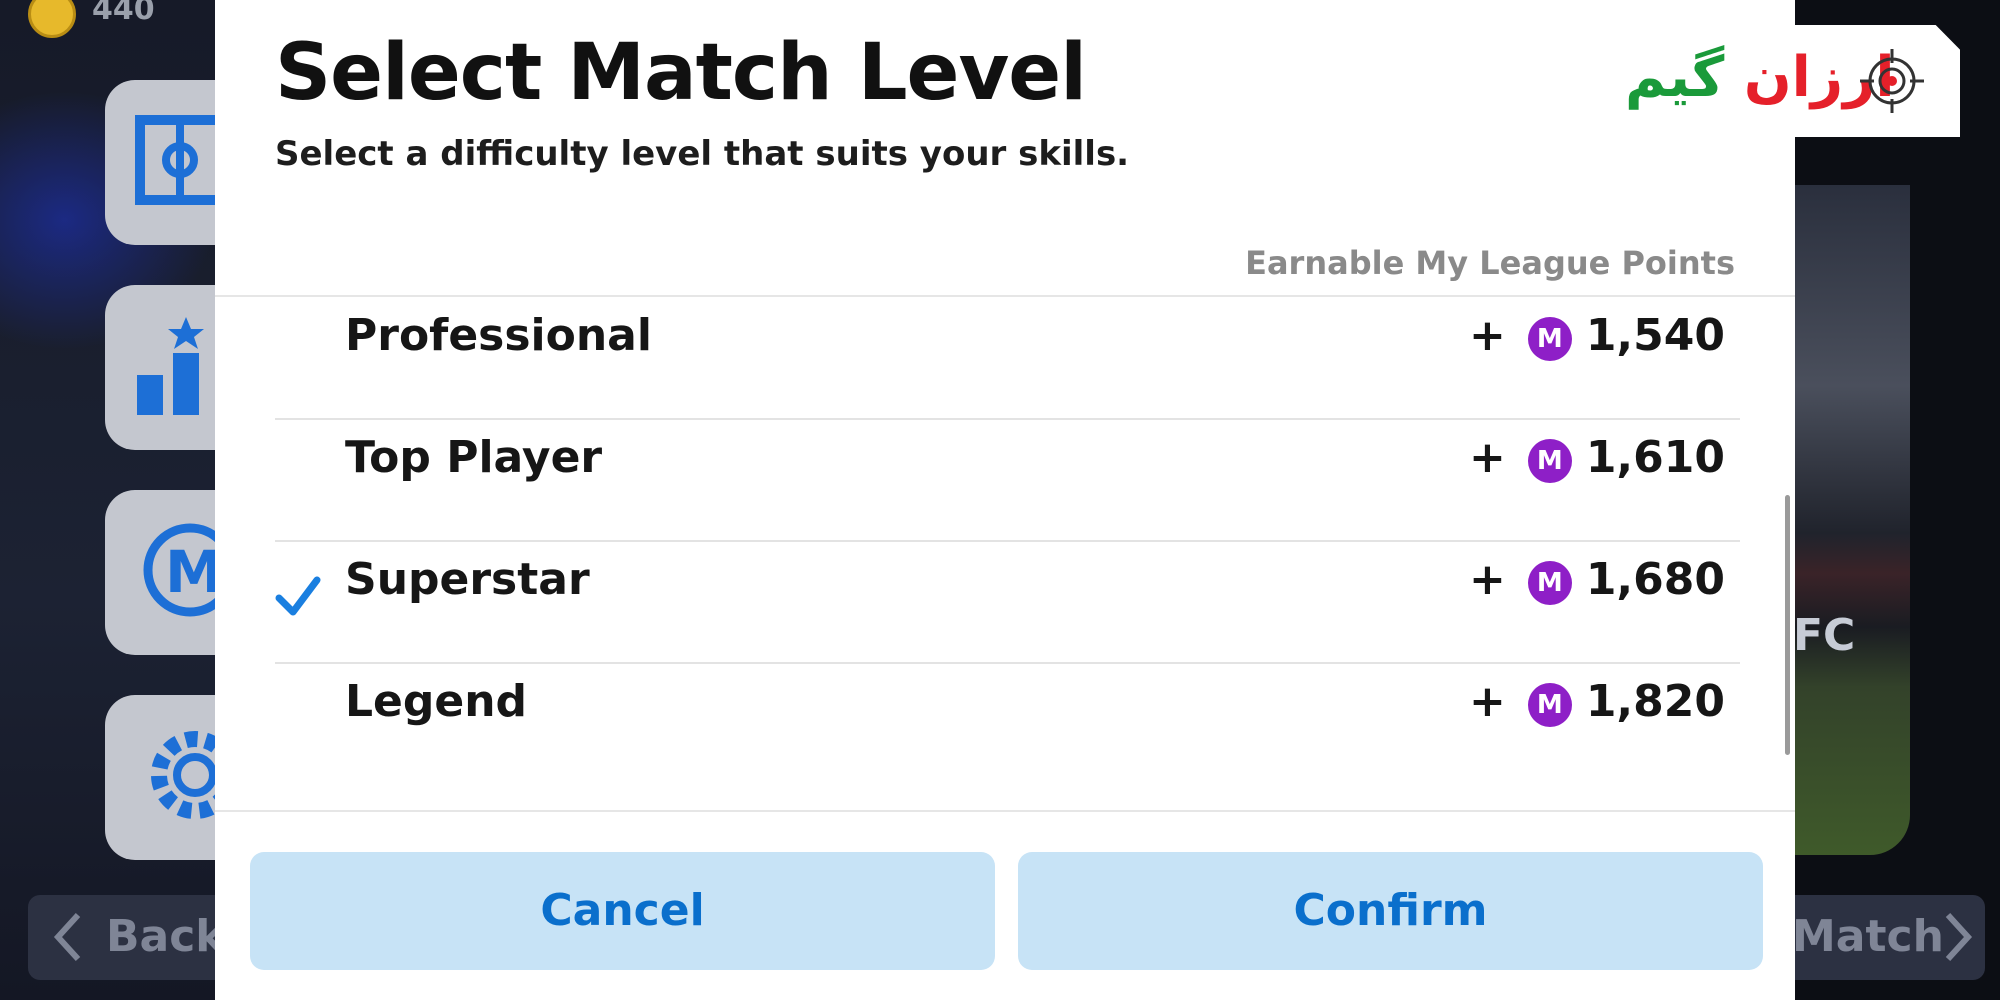 This screenshot has width=2000, height=1000. Describe the element at coordinates (1655, 579) in the screenshot. I see `points-value: 1,680` at that location.